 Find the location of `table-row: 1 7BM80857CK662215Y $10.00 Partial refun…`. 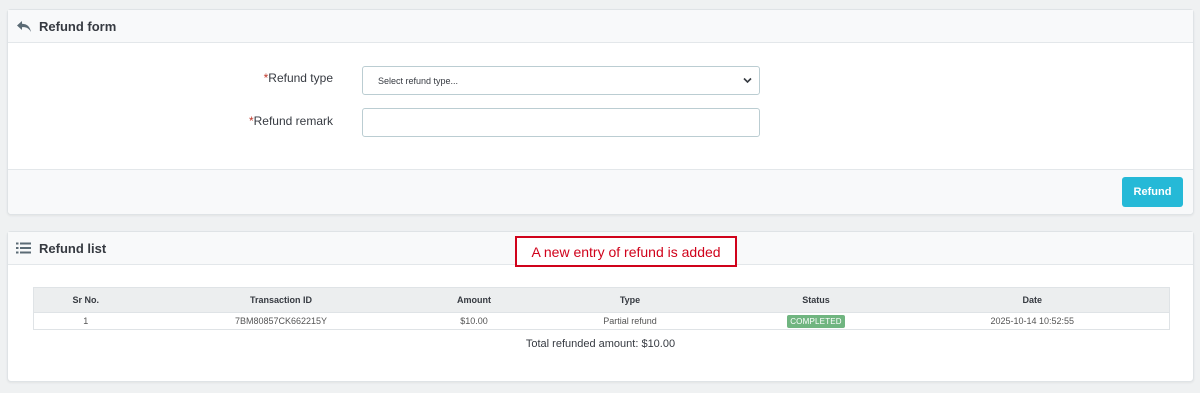

table-row: 1 7BM80857CK662215Y $10.00 Partial refun… is located at coordinates (601, 321).